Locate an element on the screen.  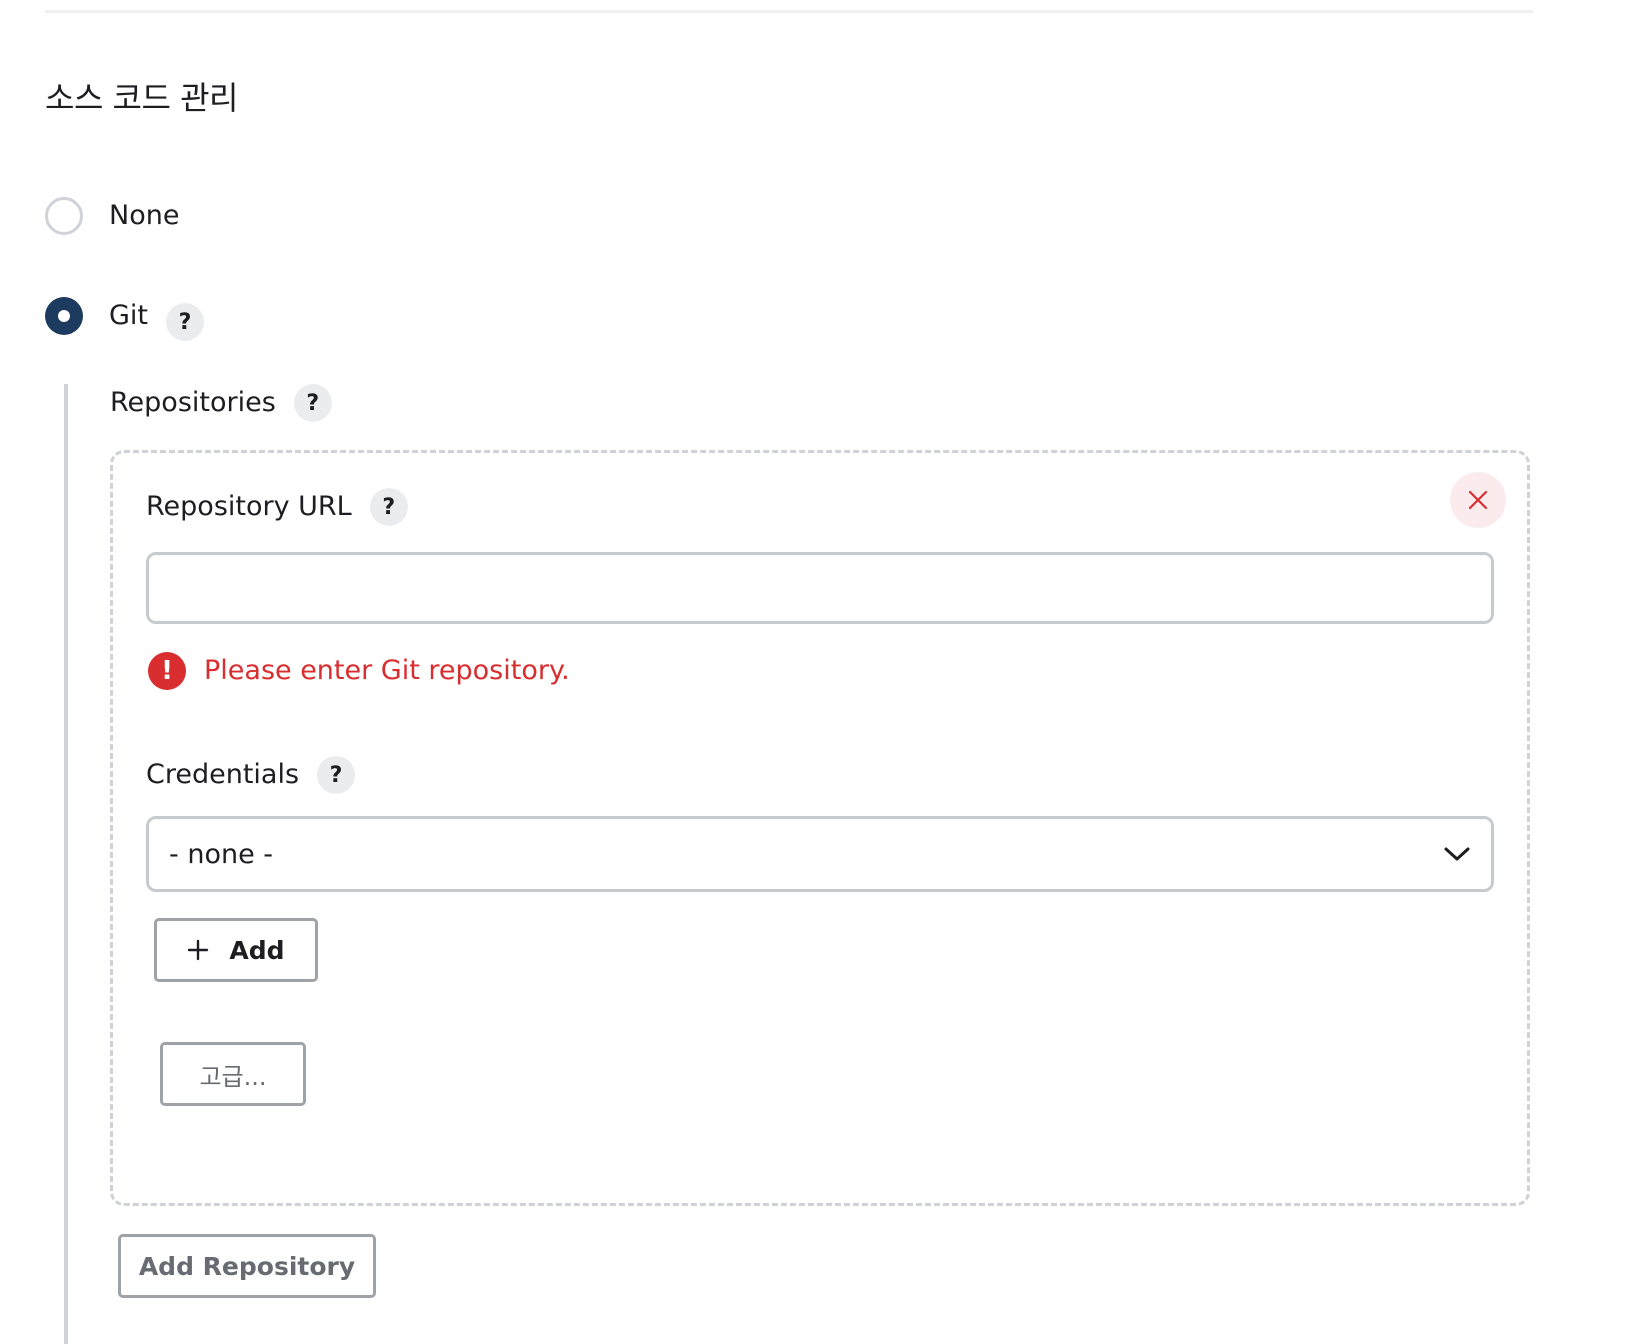
repository-url-label-row: Repository URL ? is located at coordinates (277, 507).